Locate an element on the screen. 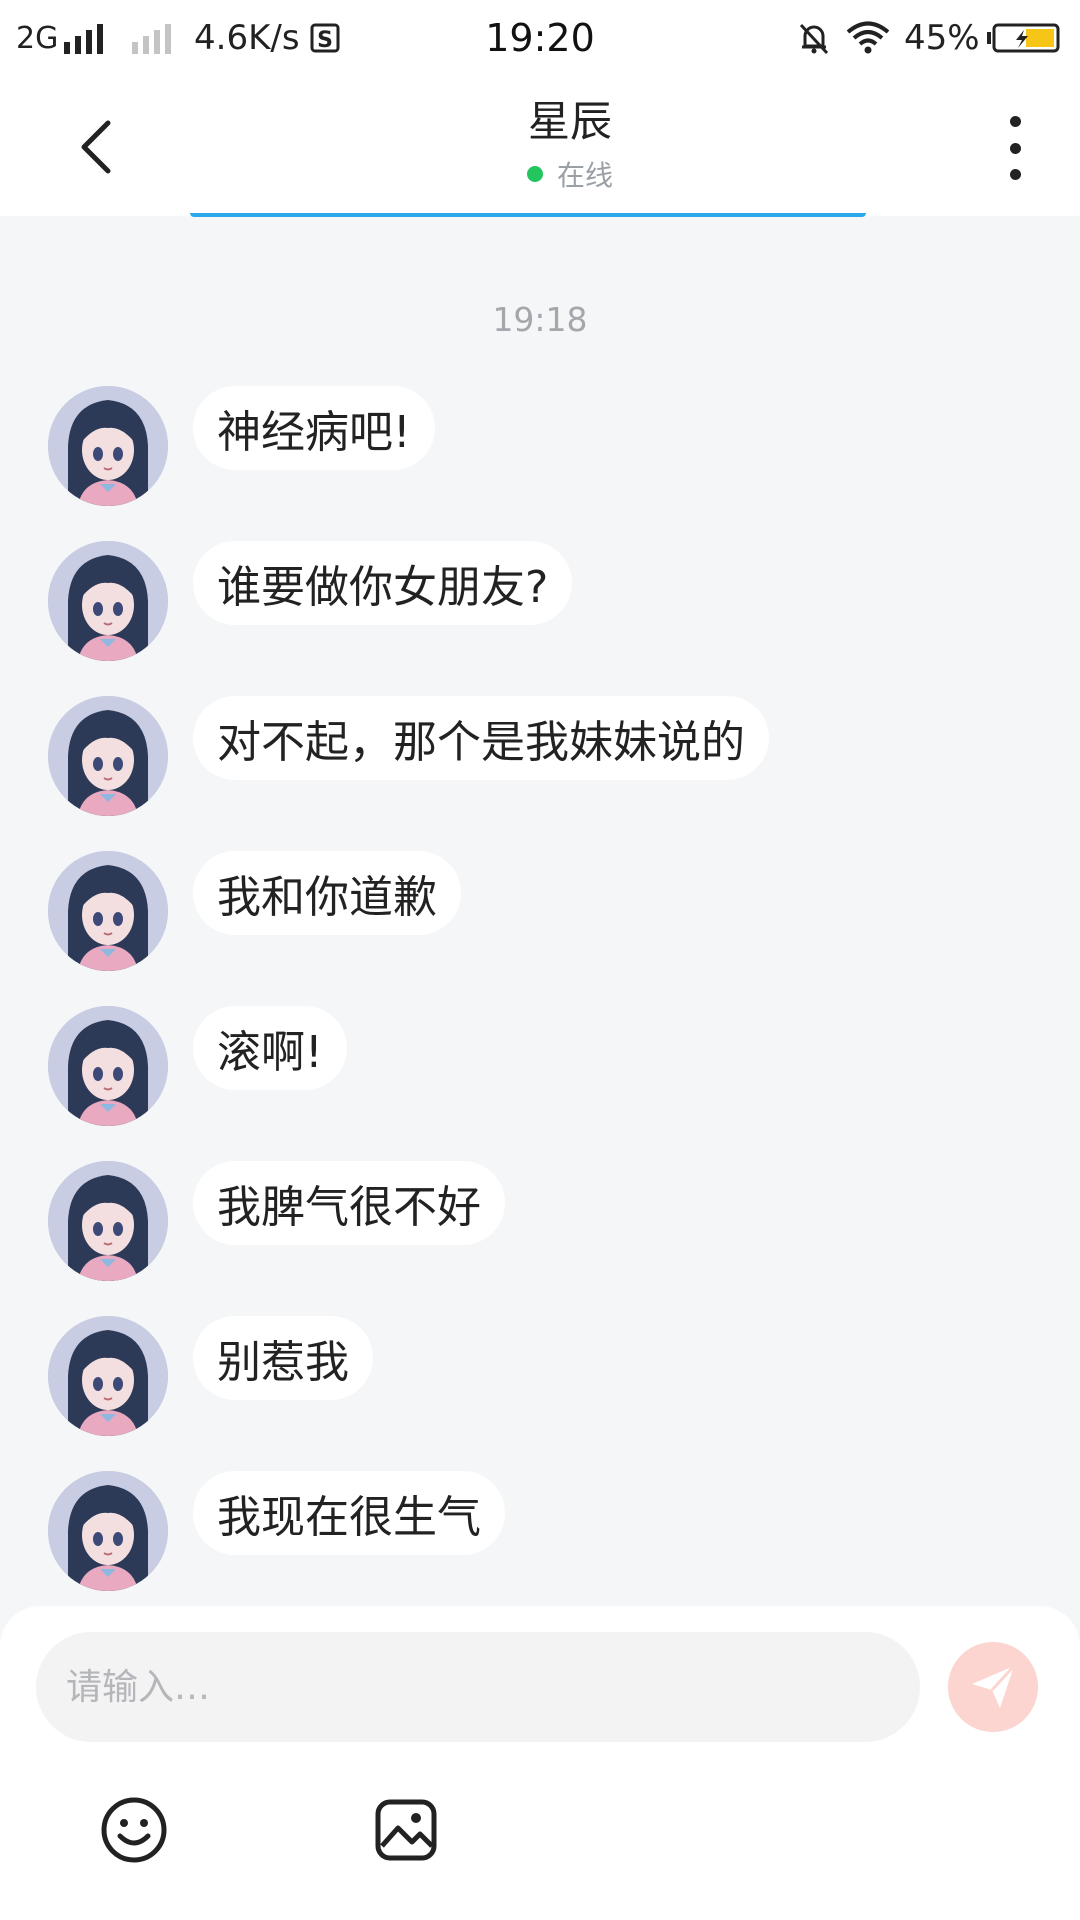  emoji-button is located at coordinates (134, 1830).